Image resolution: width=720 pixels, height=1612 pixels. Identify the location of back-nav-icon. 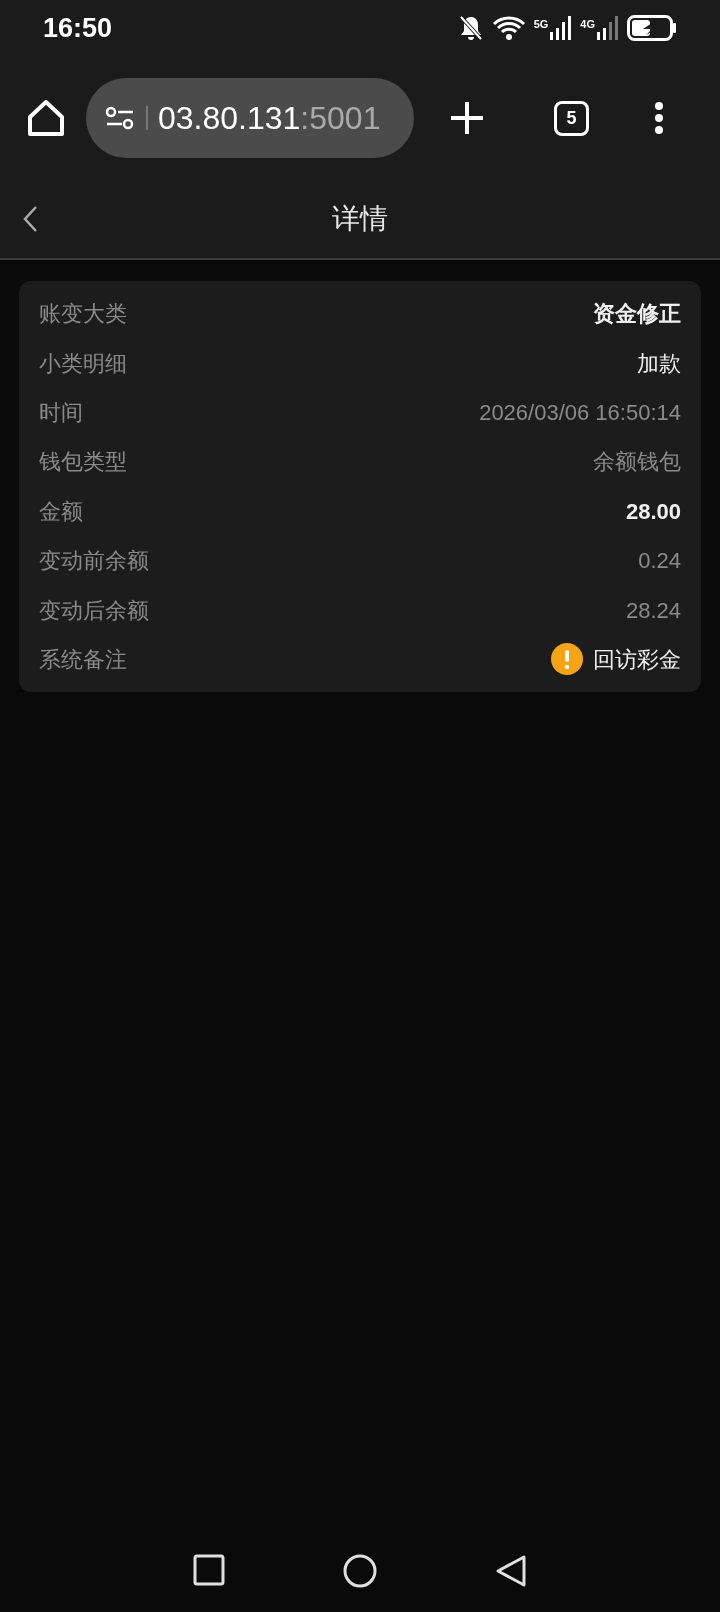
(511, 1571).